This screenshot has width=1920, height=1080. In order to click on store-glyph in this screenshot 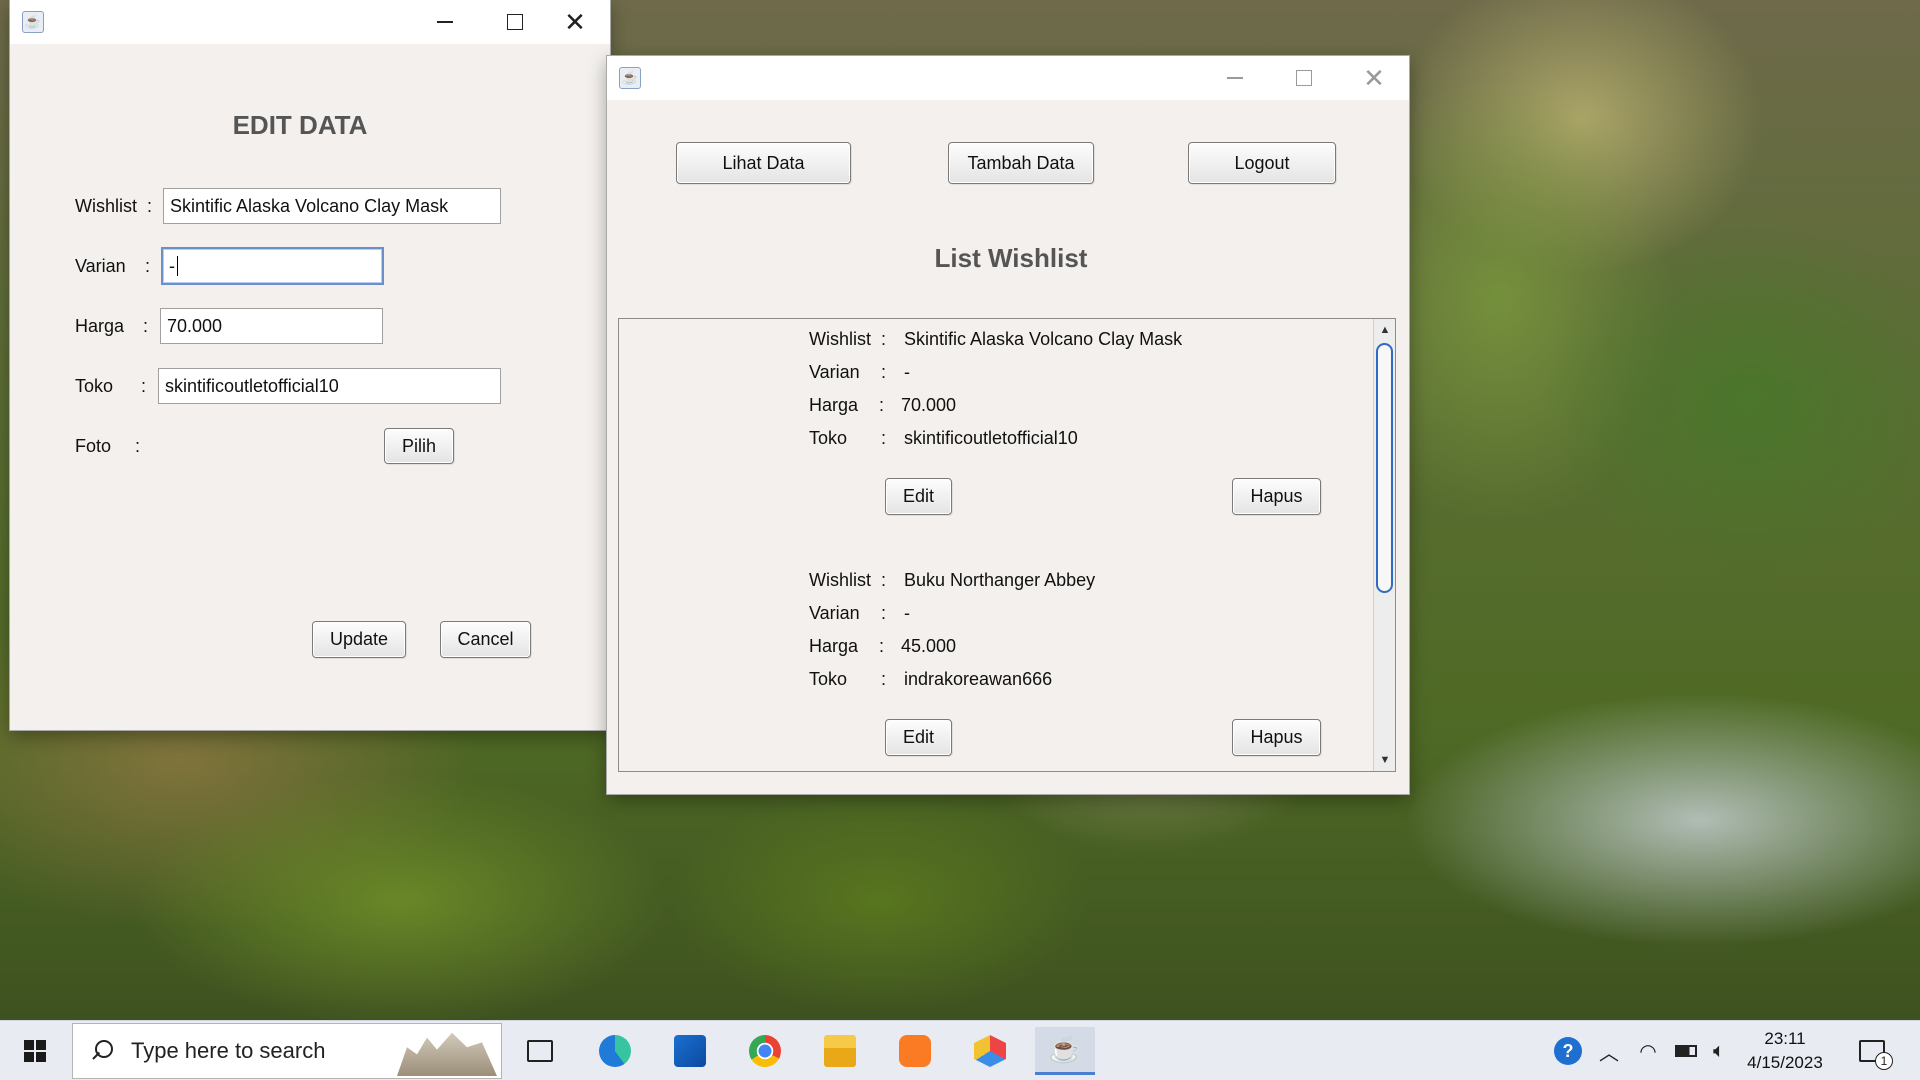, I will do `click(690, 1051)`.